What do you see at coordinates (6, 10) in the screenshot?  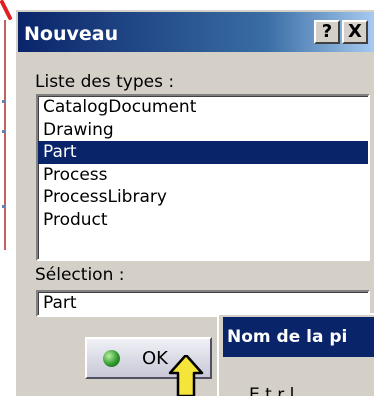 I see `red-annotation-mark-icon` at bounding box center [6, 10].